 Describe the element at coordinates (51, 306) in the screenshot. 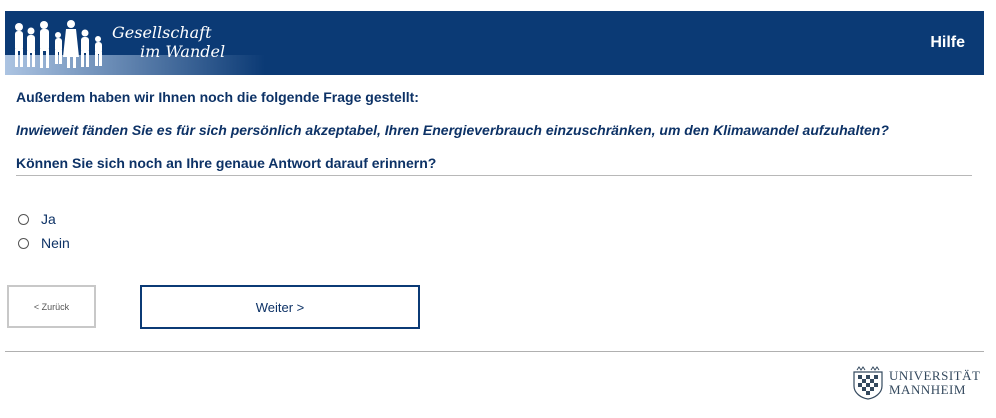

I see `back-button: < Zurück` at that location.